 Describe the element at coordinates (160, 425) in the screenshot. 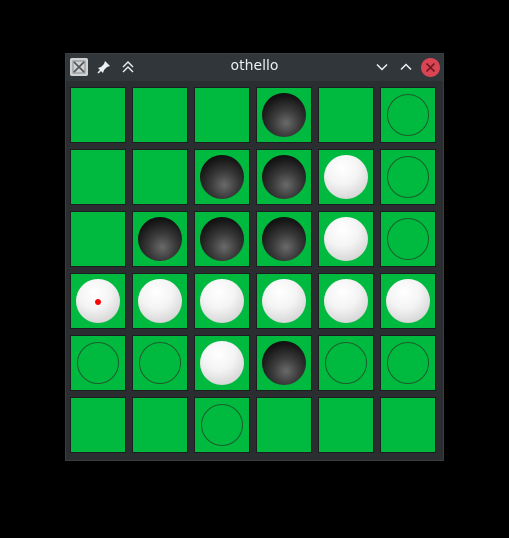

I see `board-cell-r5-c1` at that location.